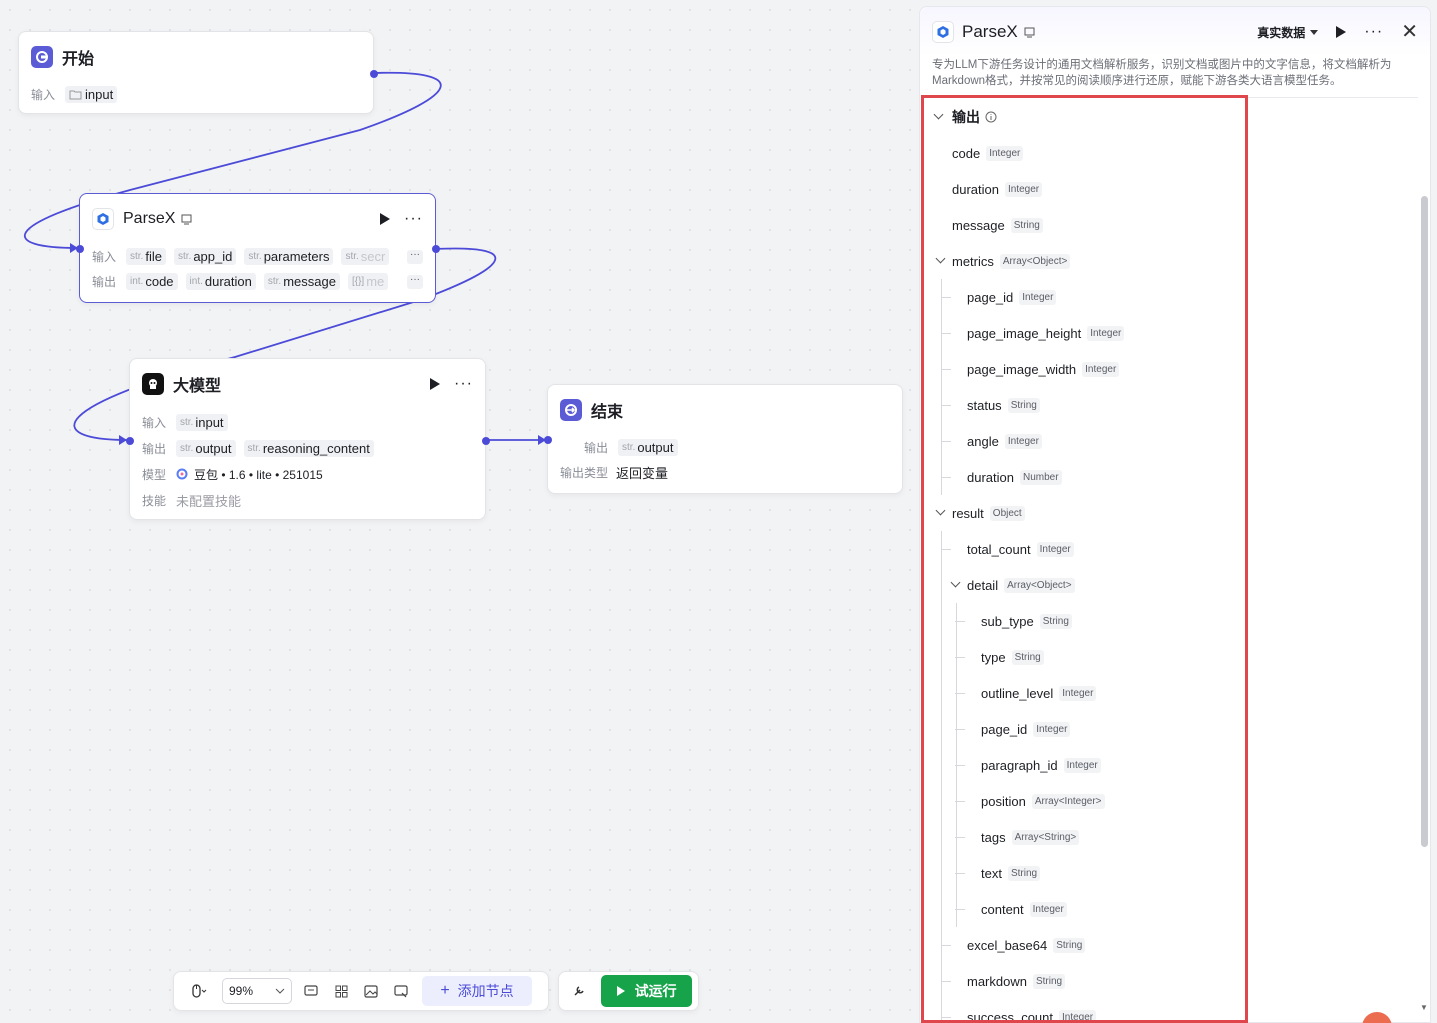 This screenshot has width=1437, height=1023. Describe the element at coordinates (43, 95) in the screenshot. I see `start-input-label: 输入` at that location.